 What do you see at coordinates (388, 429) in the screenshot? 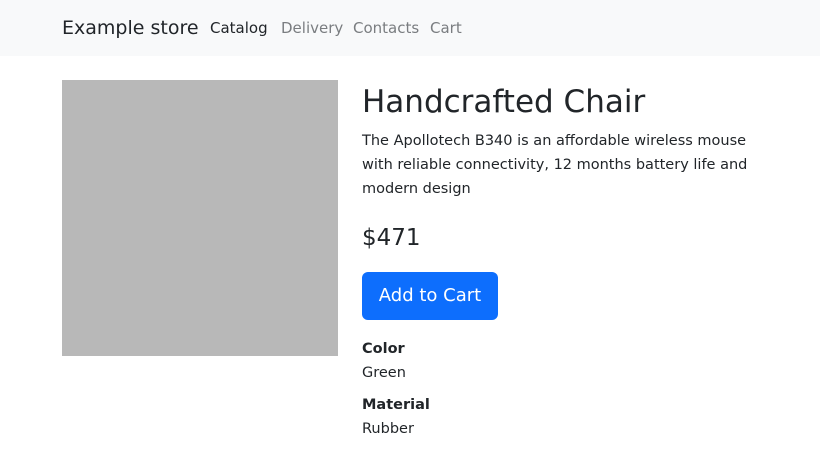
I see `attribute-value-material: Rubber` at bounding box center [388, 429].